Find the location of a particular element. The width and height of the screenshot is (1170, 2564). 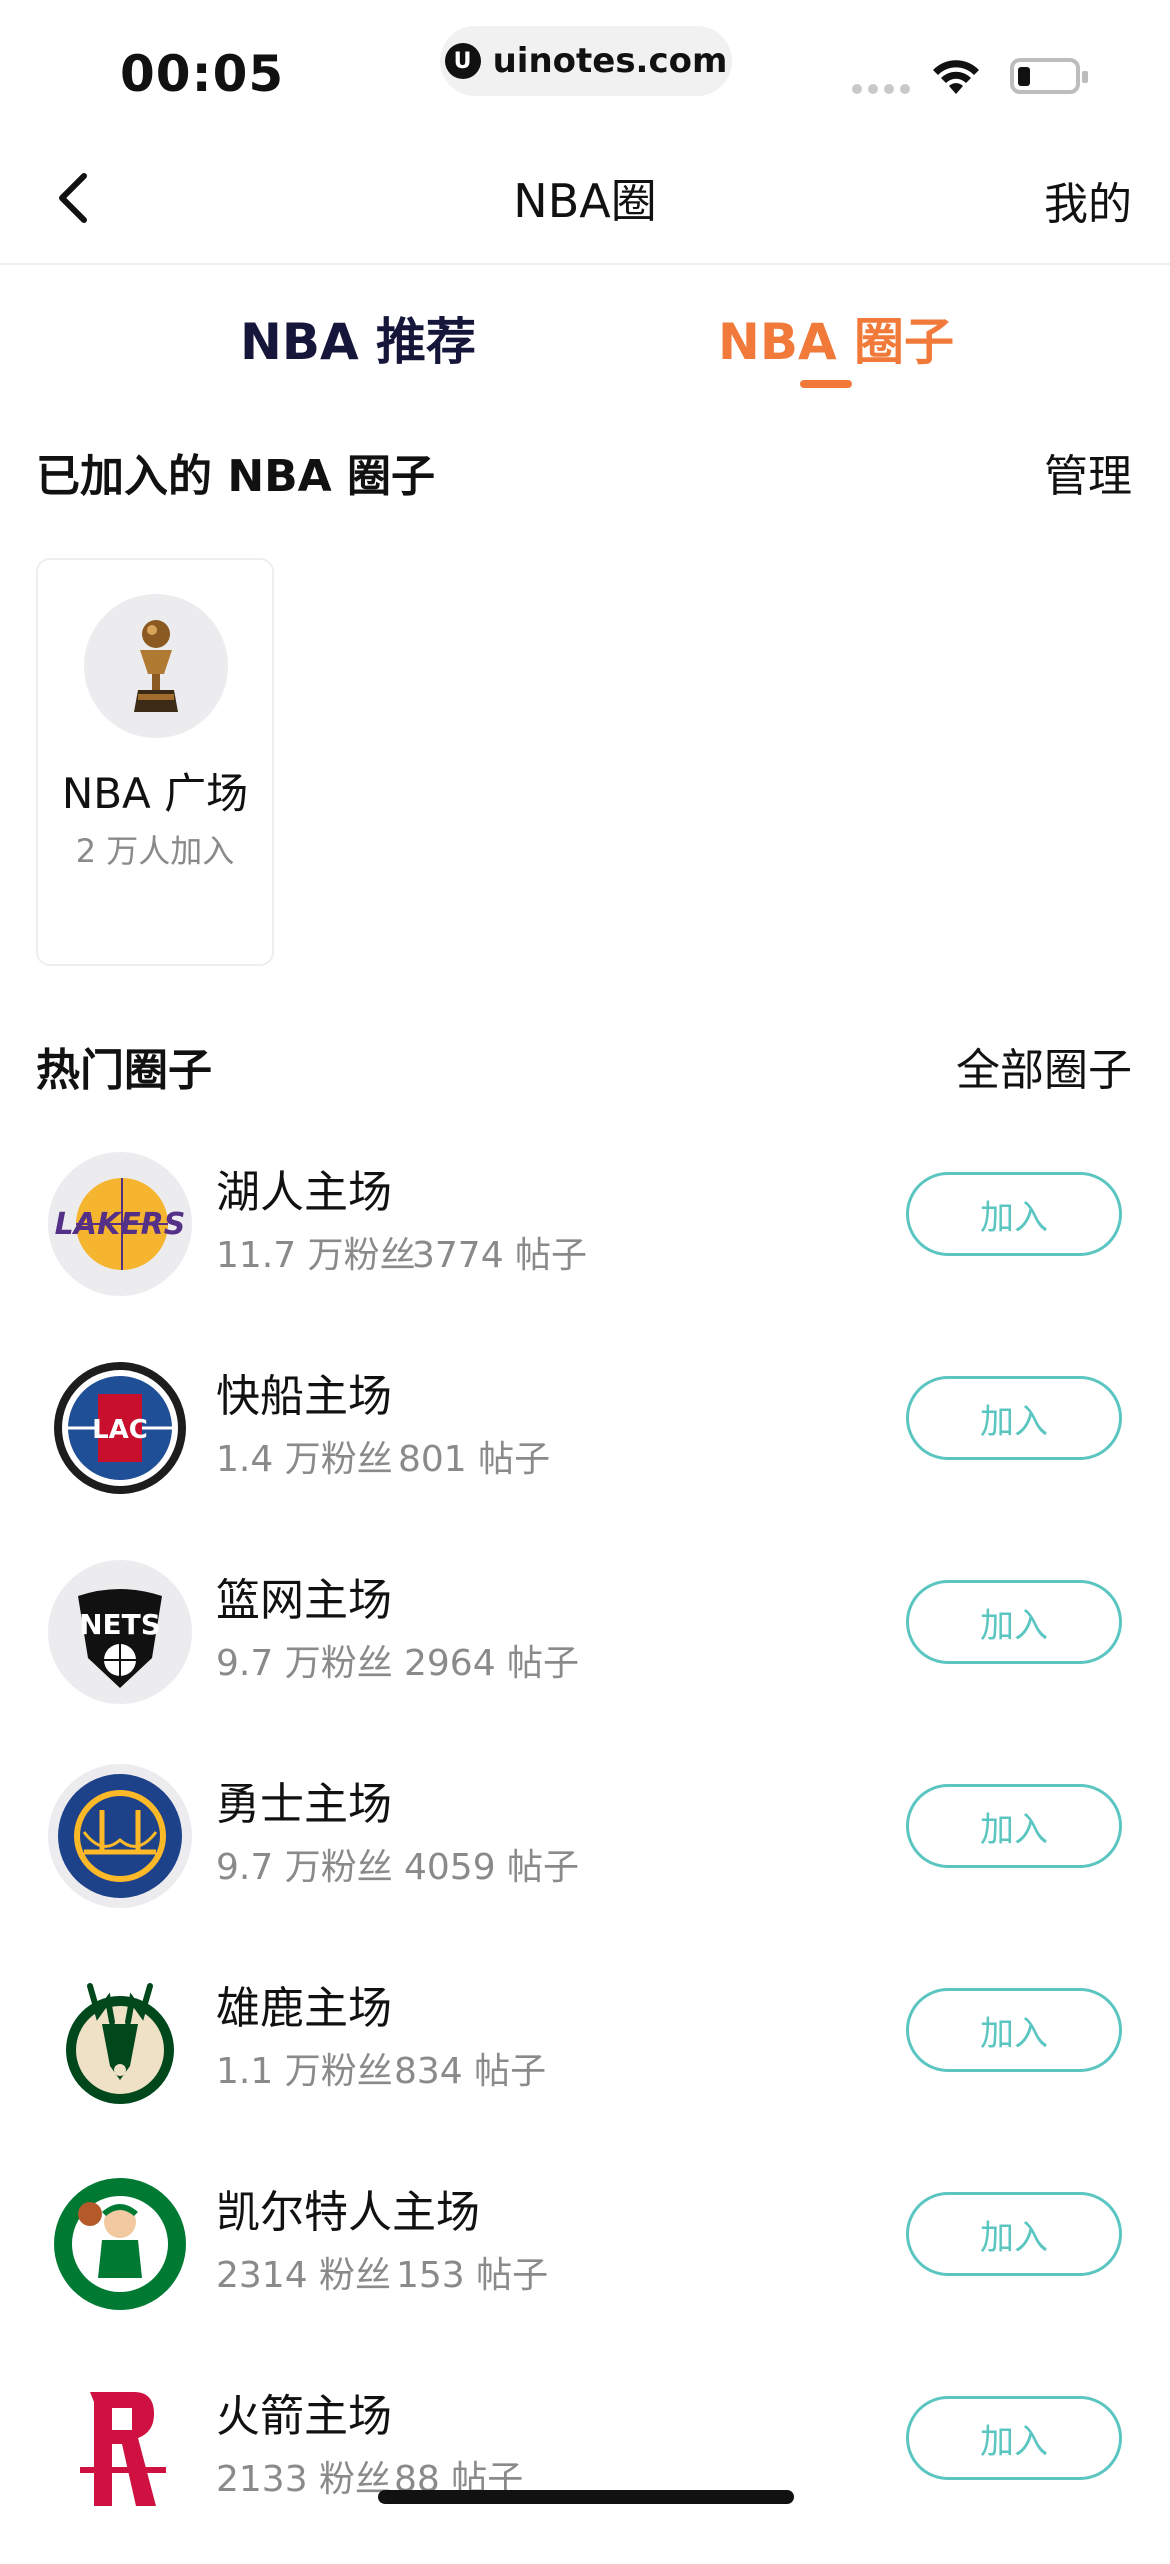

url-pill: U uinotes.com is located at coordinates (586, 61).